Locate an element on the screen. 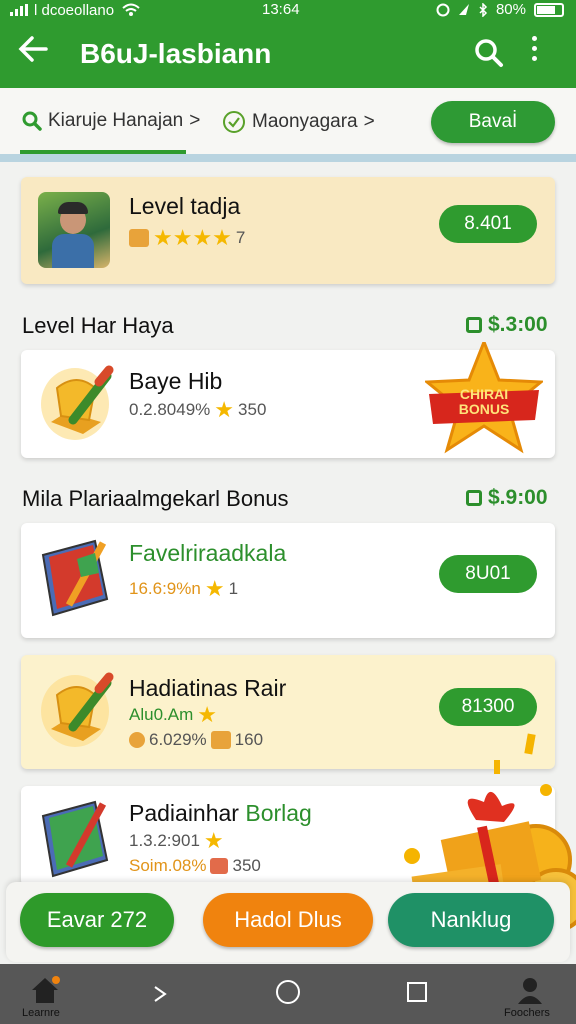  nav-label-right: Foochers is located at coordinates (527, 1013).